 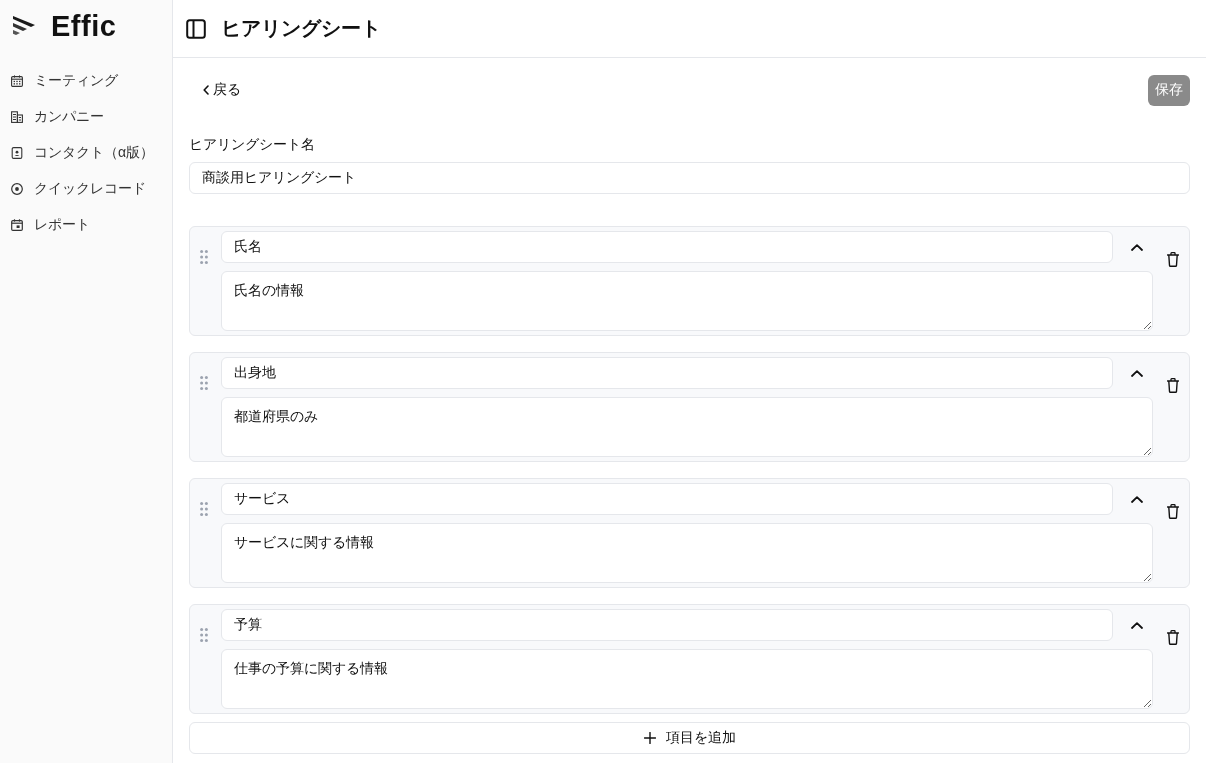 I want to click on page-title: ヒアリングシート, so click(x=301, y=28).